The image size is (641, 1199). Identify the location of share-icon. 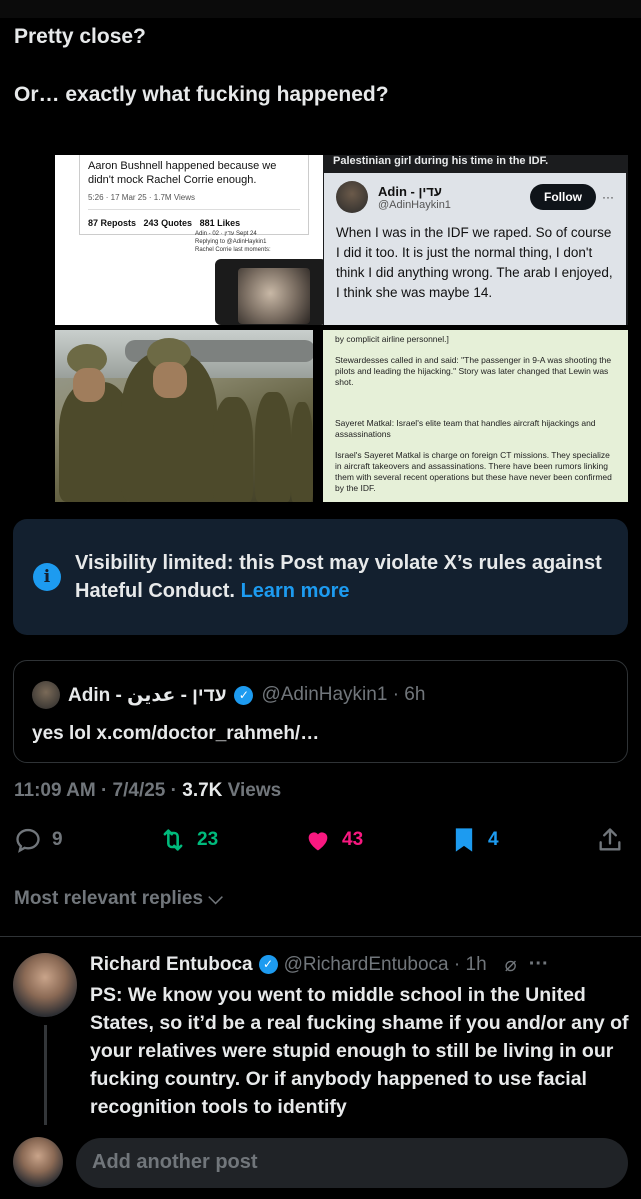
(610, 839).